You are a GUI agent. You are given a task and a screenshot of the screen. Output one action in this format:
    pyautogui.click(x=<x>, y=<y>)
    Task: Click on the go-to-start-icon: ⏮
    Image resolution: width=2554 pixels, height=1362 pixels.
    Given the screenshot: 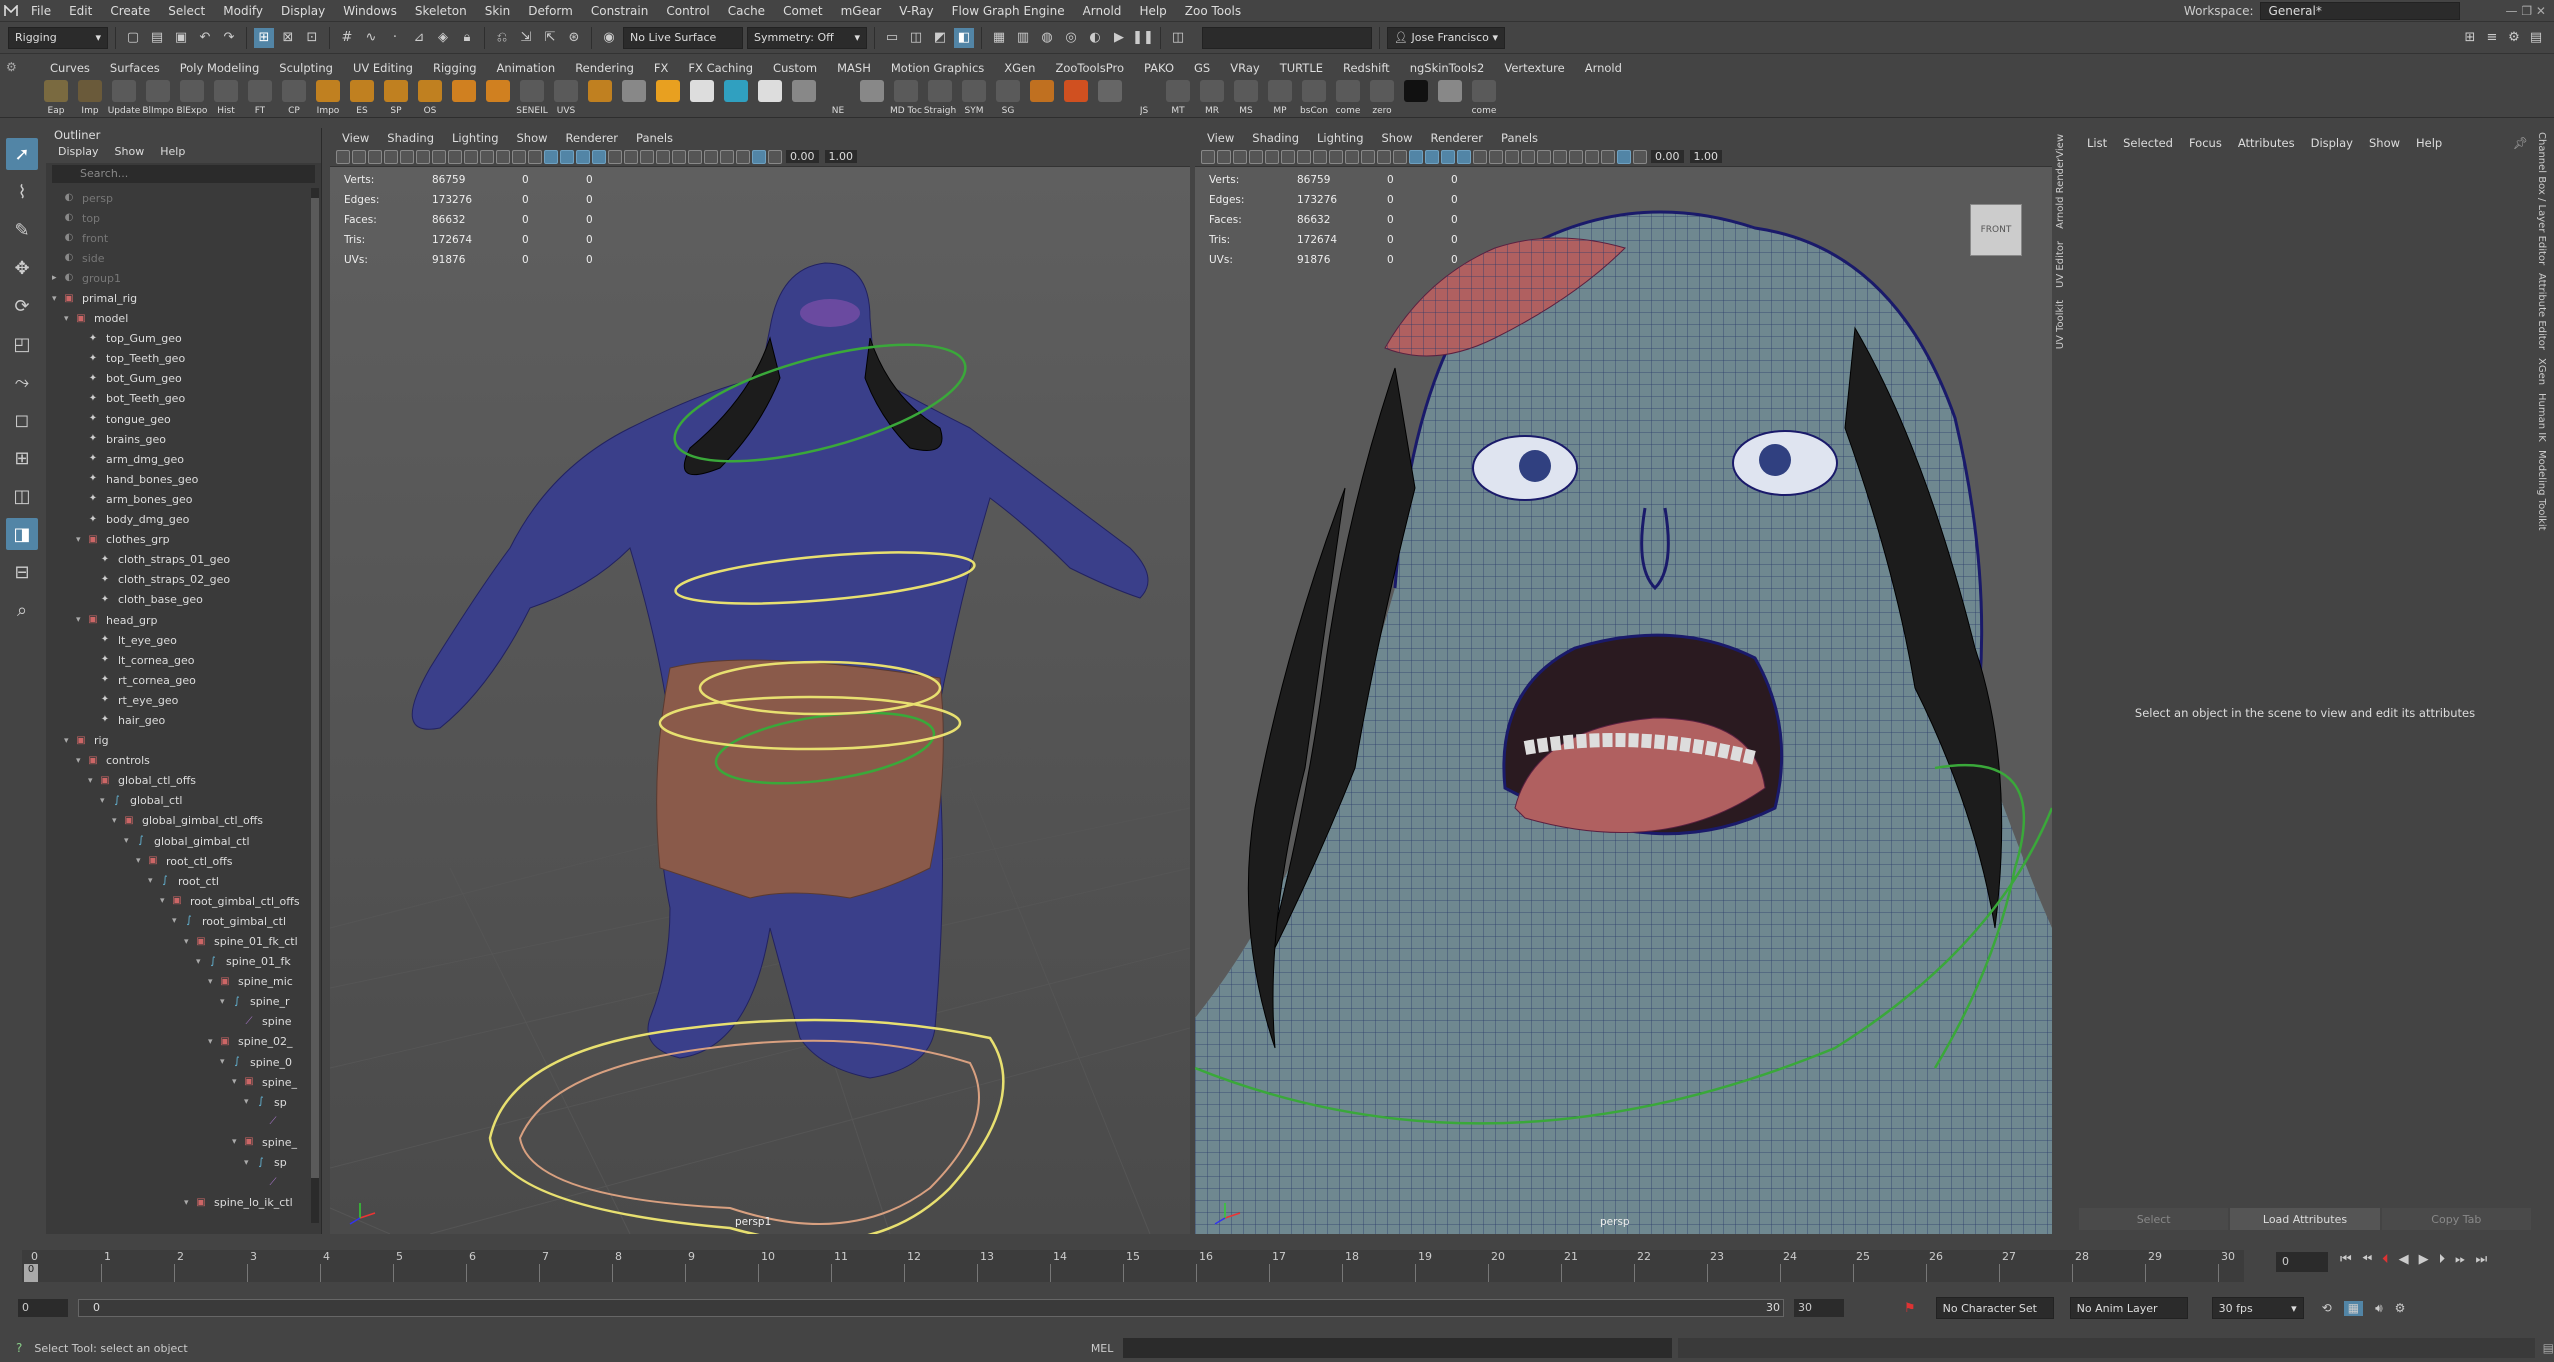 What is the action you would take?
    pyautogui.click(x=2346, y=1259)
    